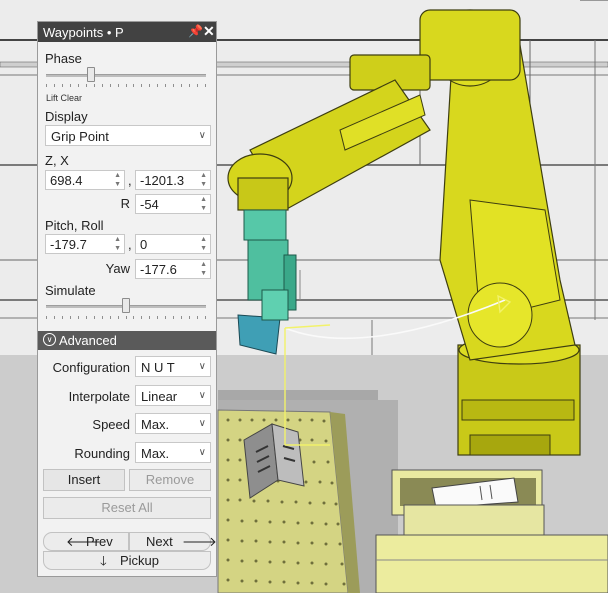 The image size is (608, 593). Describe the element at coordinates (103, 560) in the screenshot. I see `arrow-down-icon: 🡓` at that location.